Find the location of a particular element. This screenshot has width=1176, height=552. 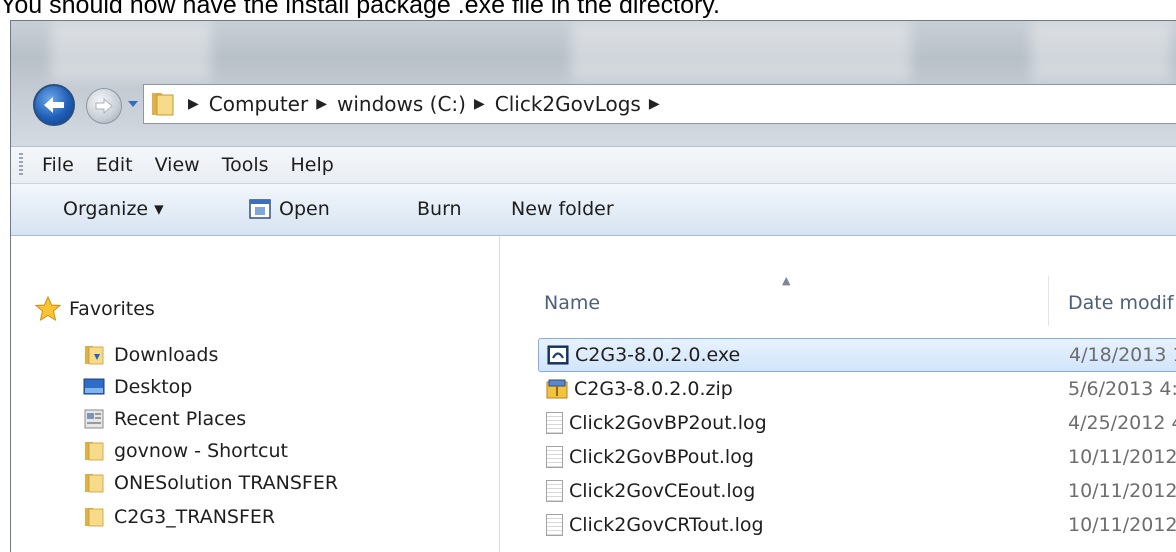

menu-bar: File Edit View Tools Help is located at coordinates (593, 165).